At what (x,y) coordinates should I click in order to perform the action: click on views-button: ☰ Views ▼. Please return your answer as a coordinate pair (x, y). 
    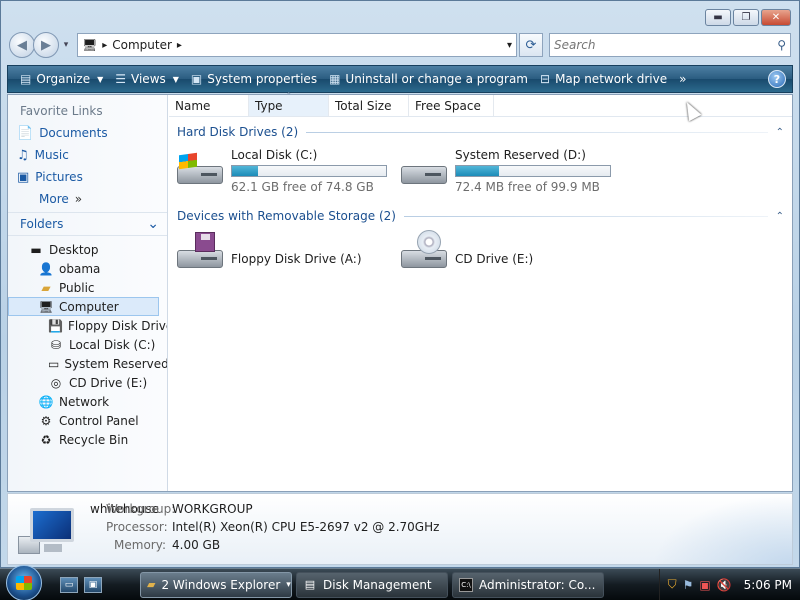
    Looking at the image, I should click on (147, 79).